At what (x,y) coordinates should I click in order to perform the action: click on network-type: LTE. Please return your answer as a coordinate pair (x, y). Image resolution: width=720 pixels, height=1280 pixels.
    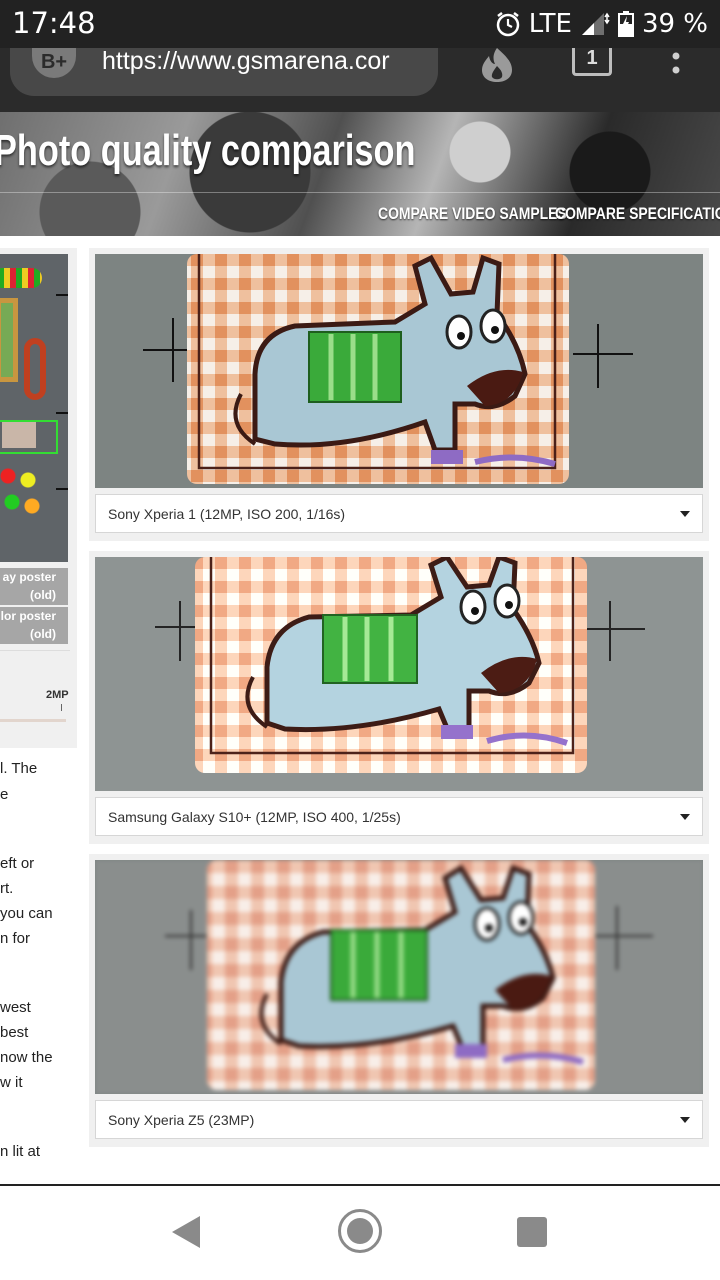
    Looking at the image, I should click on (550, 24).